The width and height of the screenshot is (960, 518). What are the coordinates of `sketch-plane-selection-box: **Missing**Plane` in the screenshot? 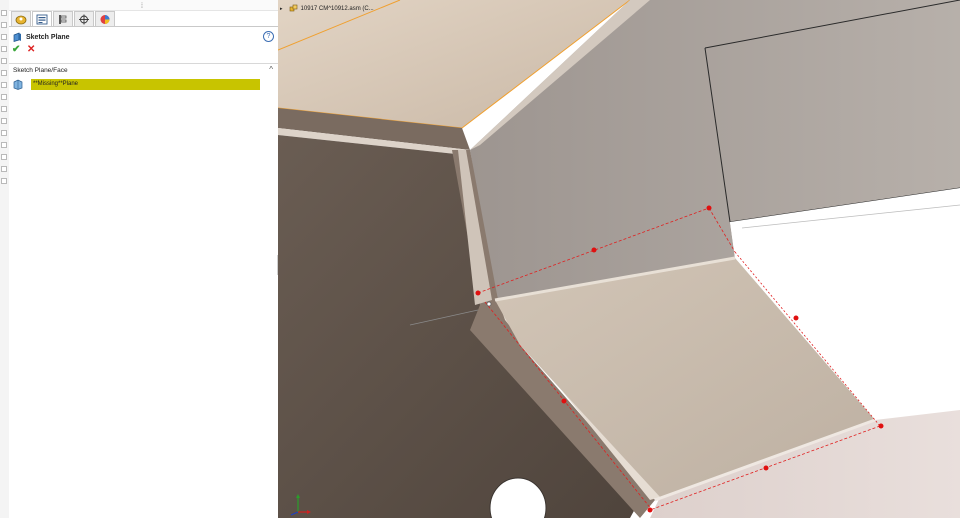 It's located at (145, 84).